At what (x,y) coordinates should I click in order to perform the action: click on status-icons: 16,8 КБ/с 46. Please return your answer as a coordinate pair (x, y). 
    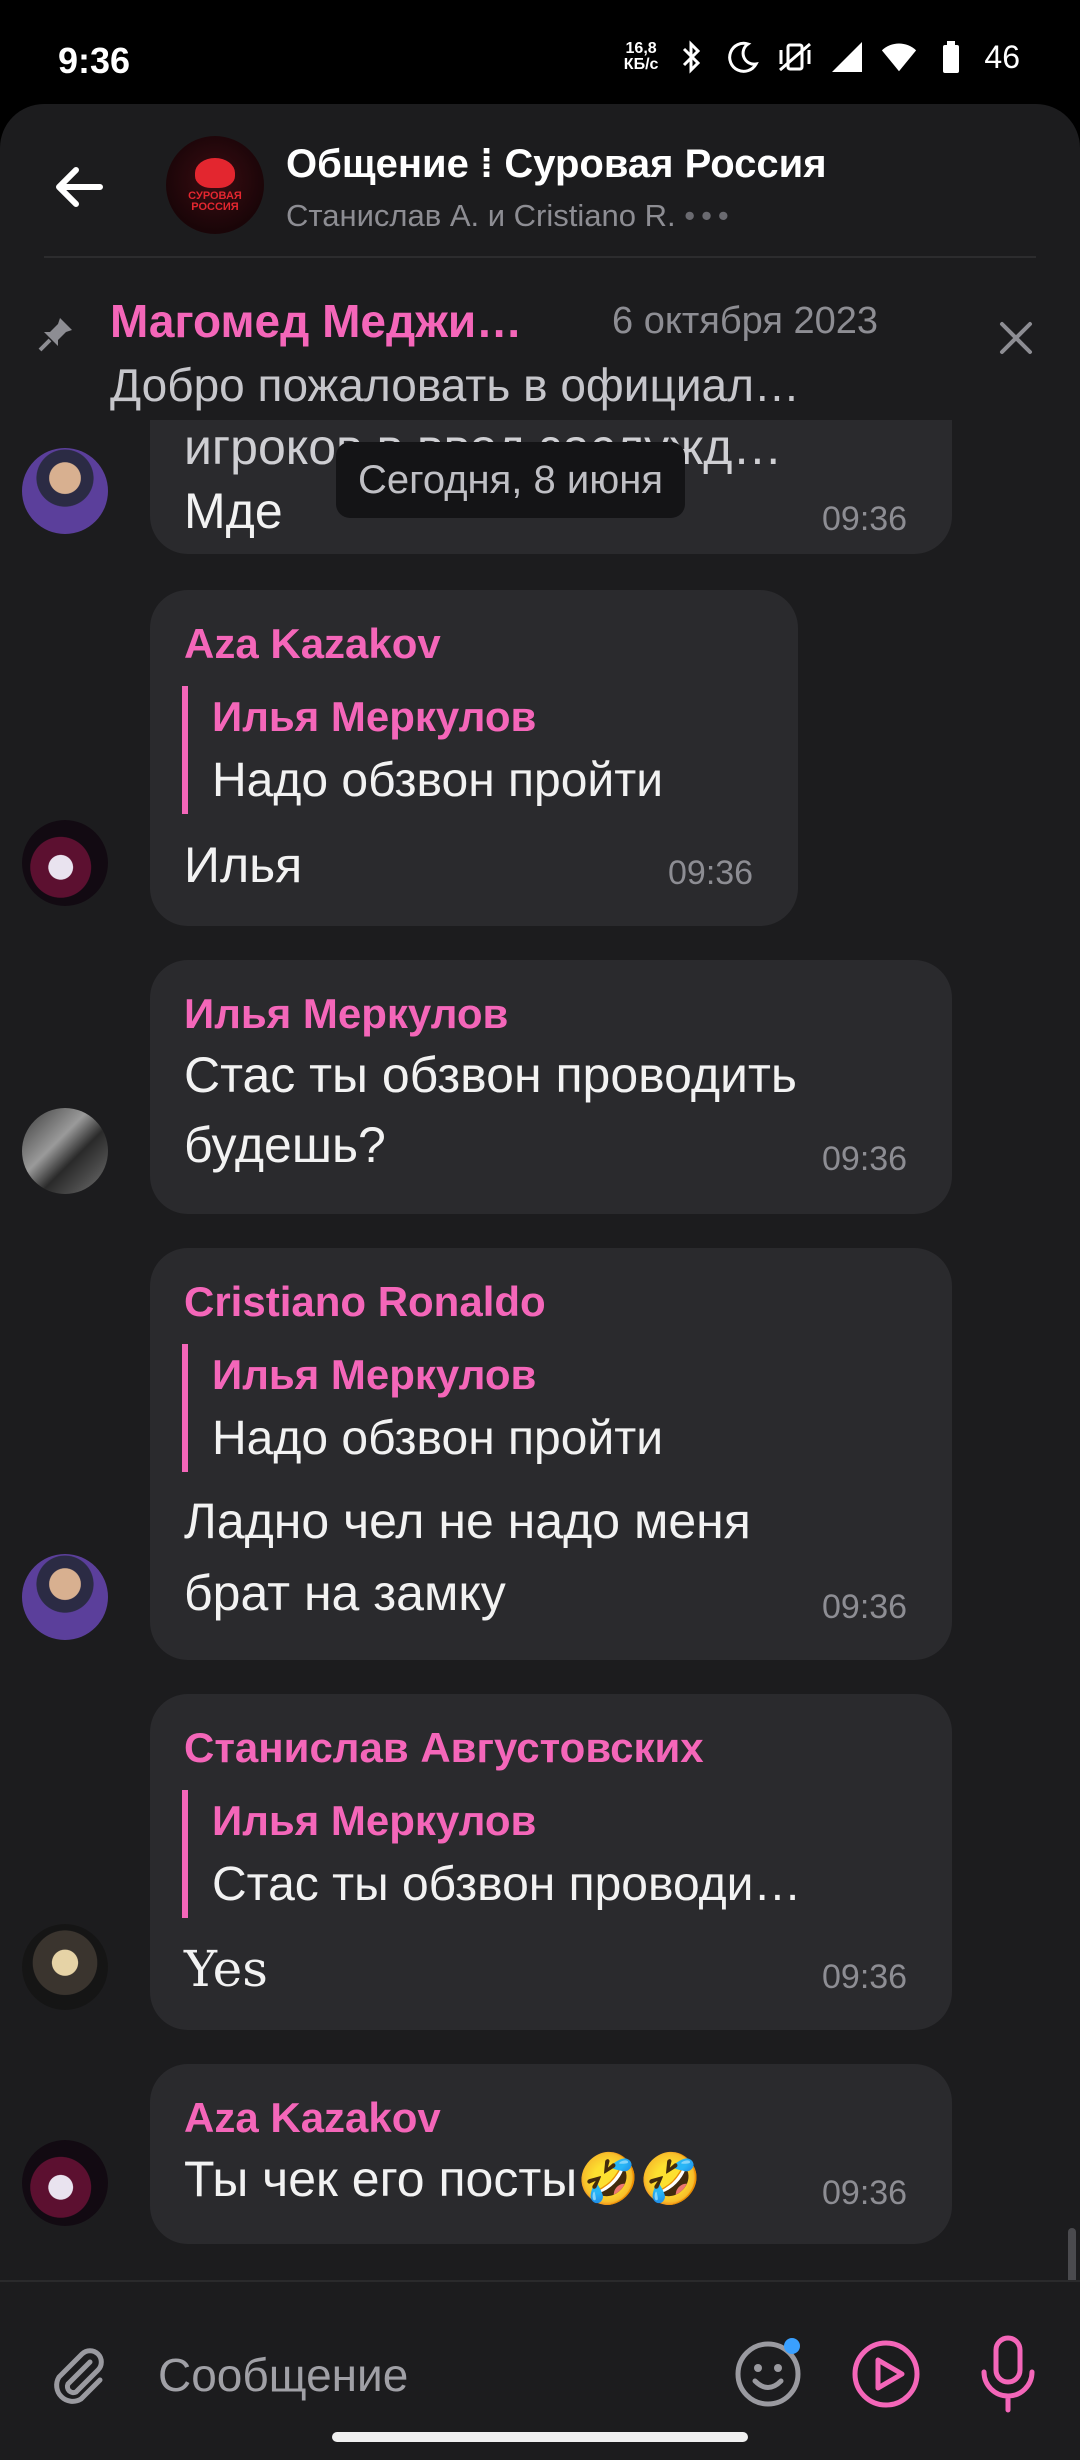
    Looking at the image, I should click on (822, 57).